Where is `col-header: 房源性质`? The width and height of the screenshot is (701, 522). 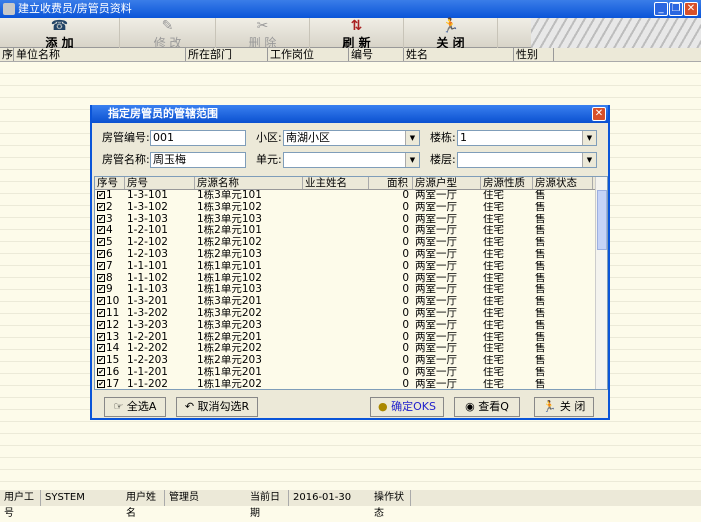
col-header: 房源性质 is located at coordinates (507, 183).